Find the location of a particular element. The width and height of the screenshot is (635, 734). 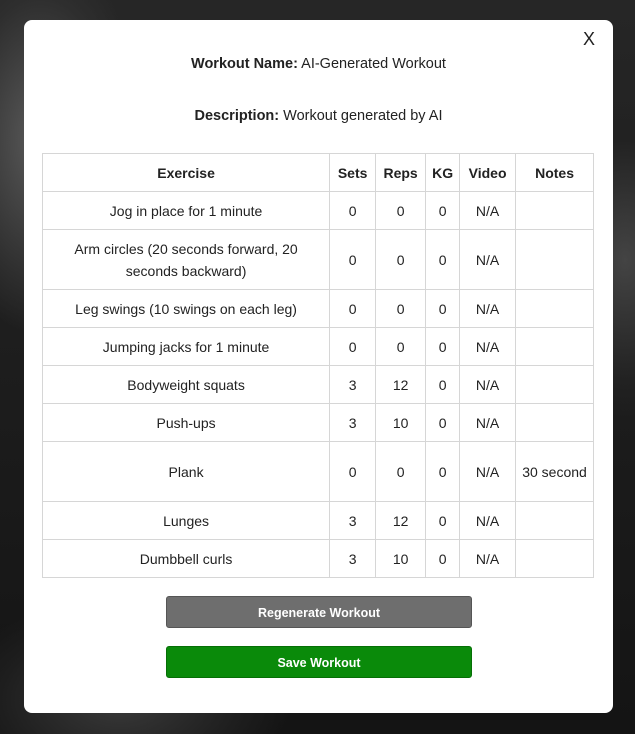

description-value: Workout generated by AI is located at coordinates (363, 116).